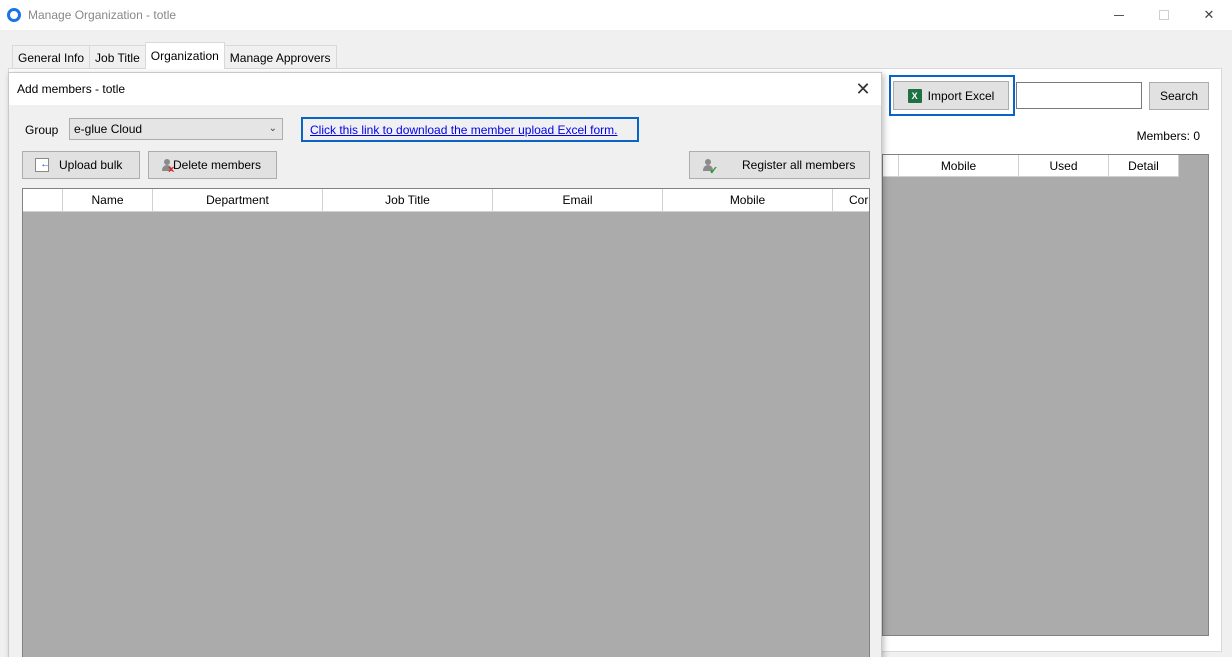  What do you see at coordinates (102, 15) in the screenshot?
I see `window-title: Manage Organization - totle` at bounding box center [102, 15].